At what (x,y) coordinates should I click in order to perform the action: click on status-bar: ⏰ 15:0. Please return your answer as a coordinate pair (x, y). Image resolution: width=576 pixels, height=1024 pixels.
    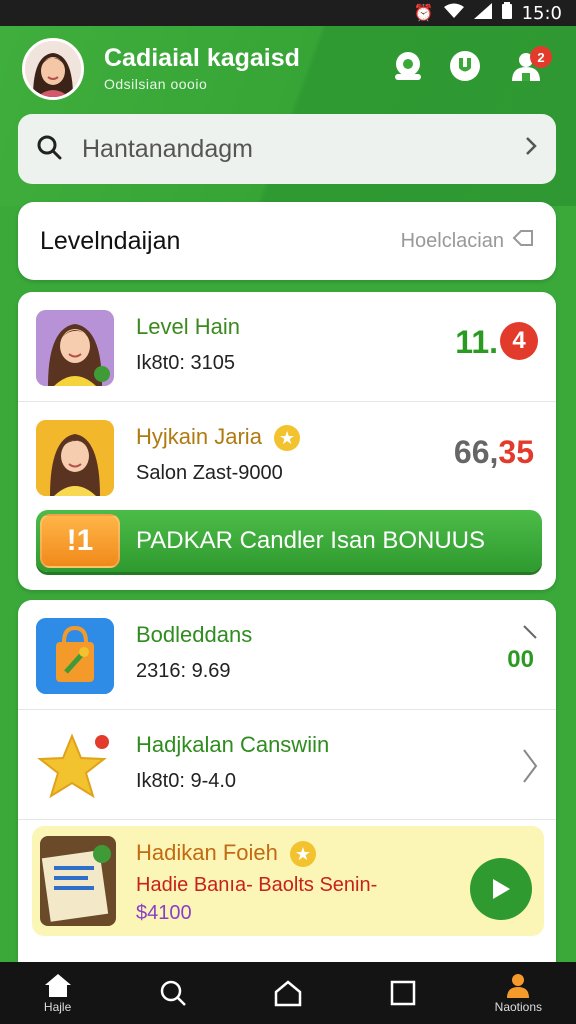
    Looking at the image, I should click on (288, 13).